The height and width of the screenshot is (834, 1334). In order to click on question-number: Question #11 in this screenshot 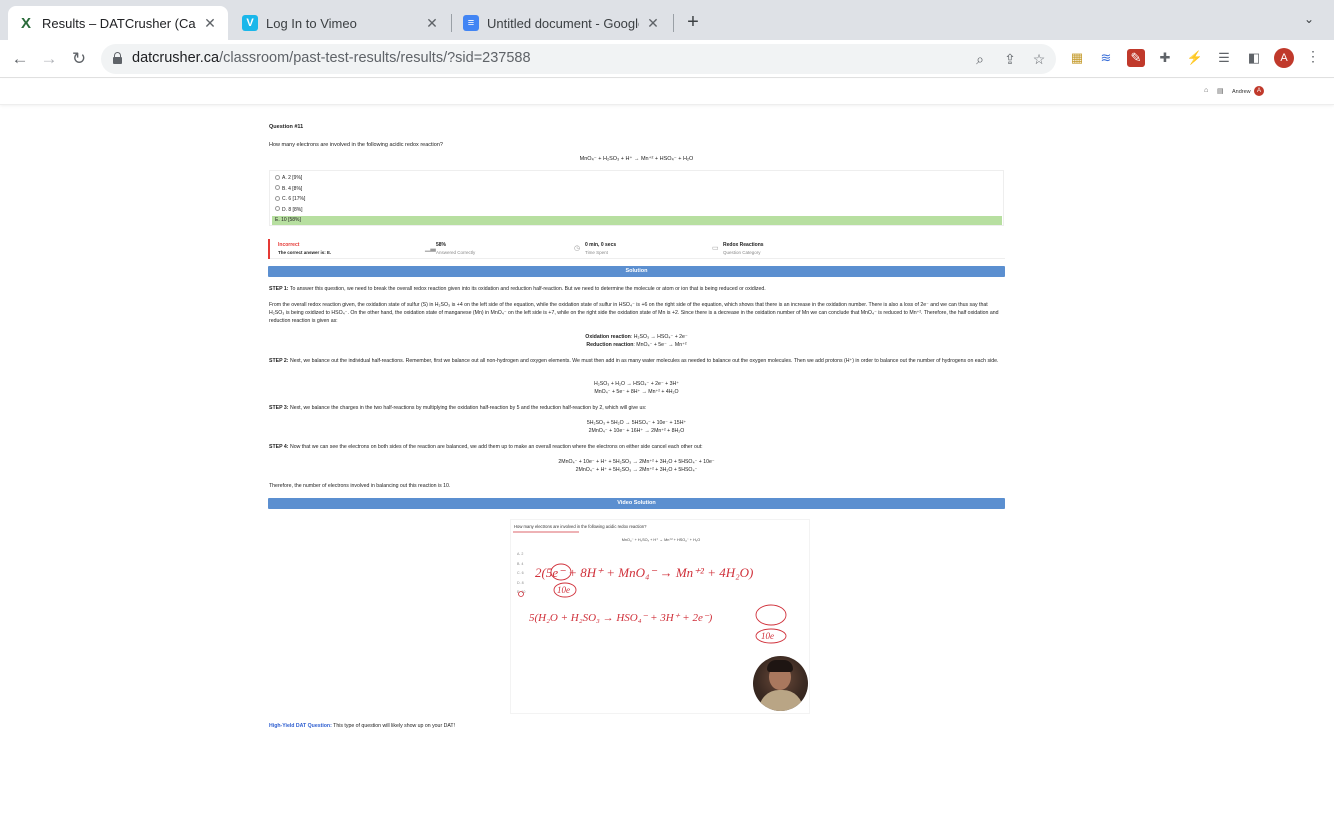, I will do `click(286, 127)`.